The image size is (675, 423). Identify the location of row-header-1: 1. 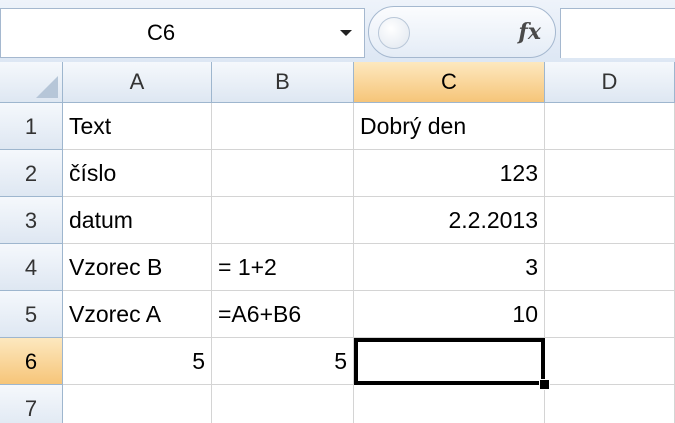
(31, 126).